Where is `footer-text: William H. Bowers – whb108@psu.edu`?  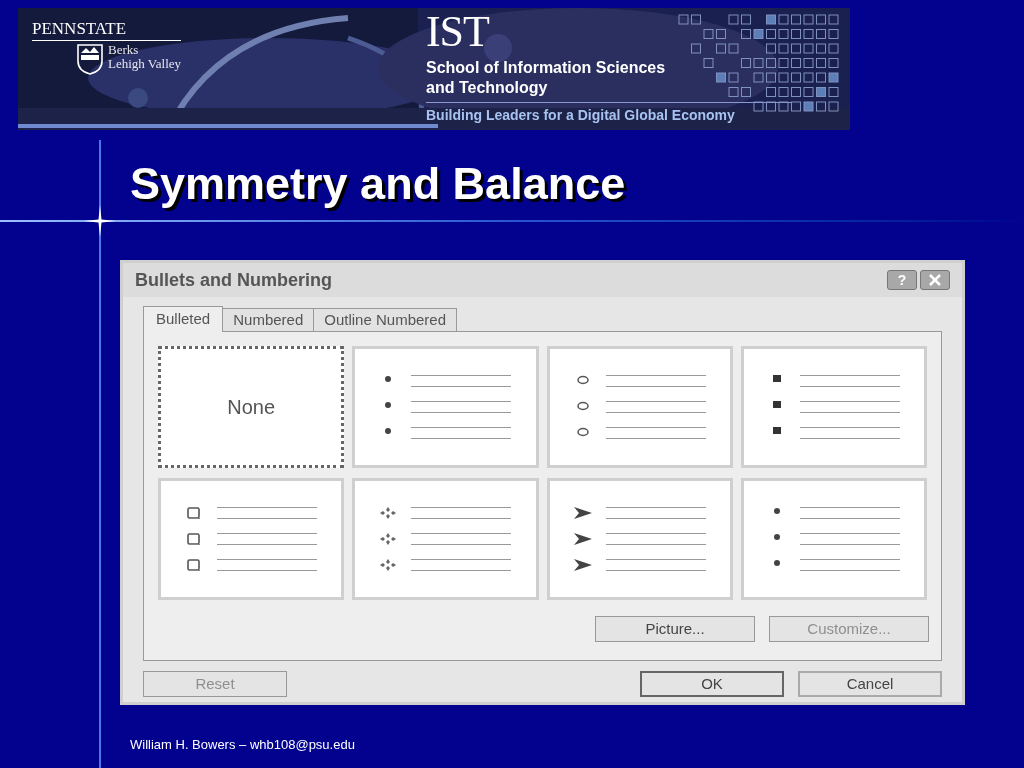 footer-text: William H. Bowers – whb108@psu.edu is located at coordinates (243, 745).